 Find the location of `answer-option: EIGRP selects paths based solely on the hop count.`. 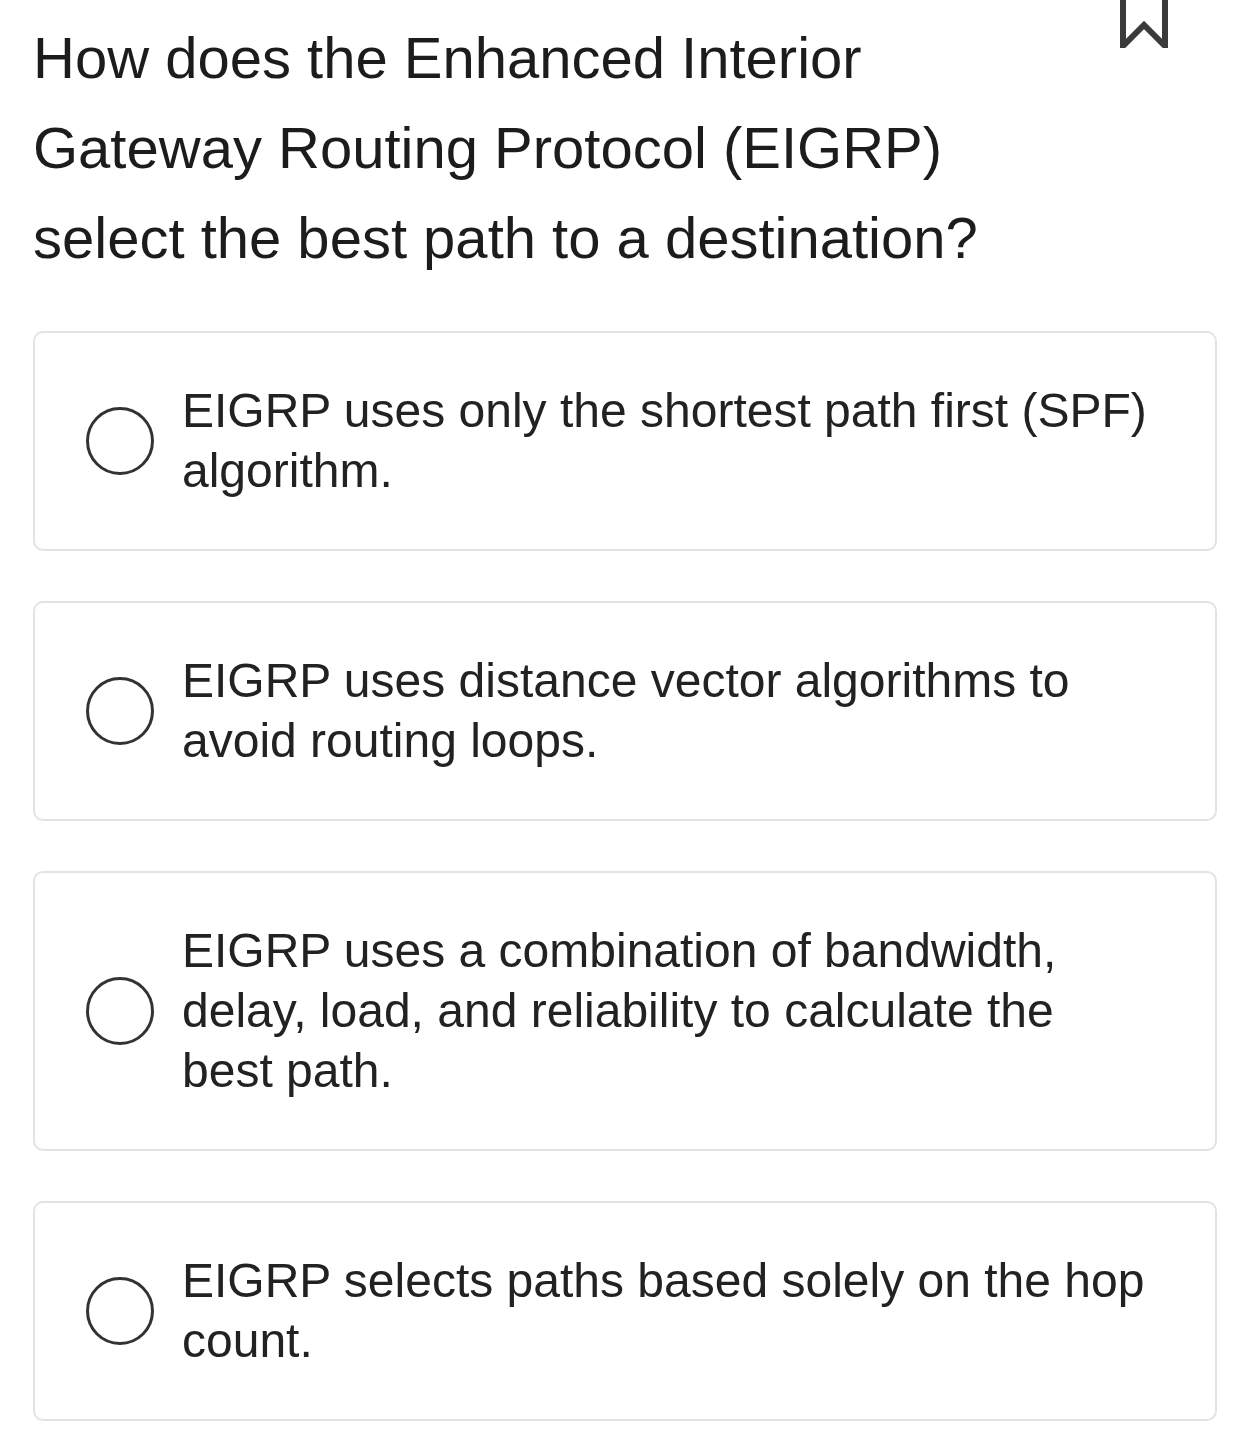

answer-option: EIGRP selects paths based solely on the hop count. is located at coordinates (625, 1311).